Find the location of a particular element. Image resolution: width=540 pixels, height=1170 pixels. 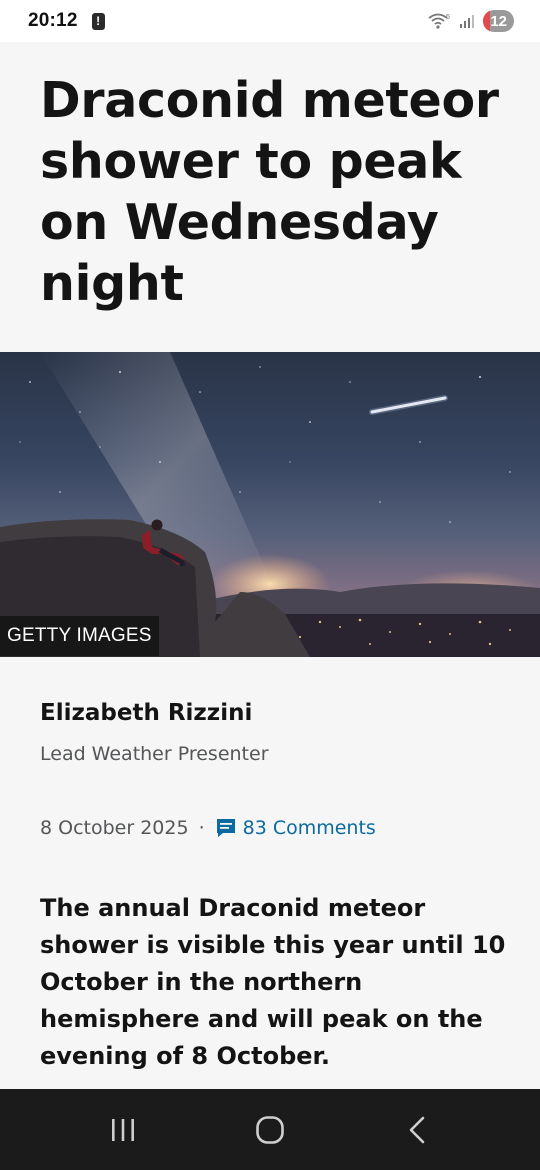

back-button is located at coordinates (417, 1130).